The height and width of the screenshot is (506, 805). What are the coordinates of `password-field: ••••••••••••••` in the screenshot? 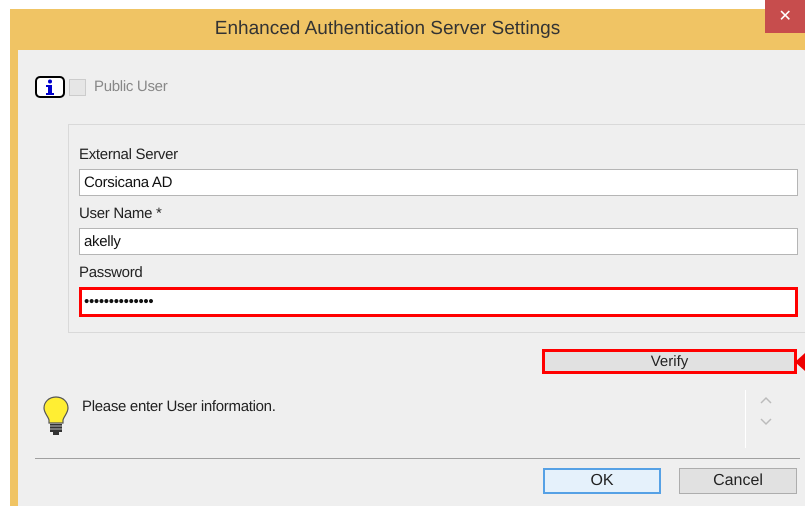 It's located at (438, 301).